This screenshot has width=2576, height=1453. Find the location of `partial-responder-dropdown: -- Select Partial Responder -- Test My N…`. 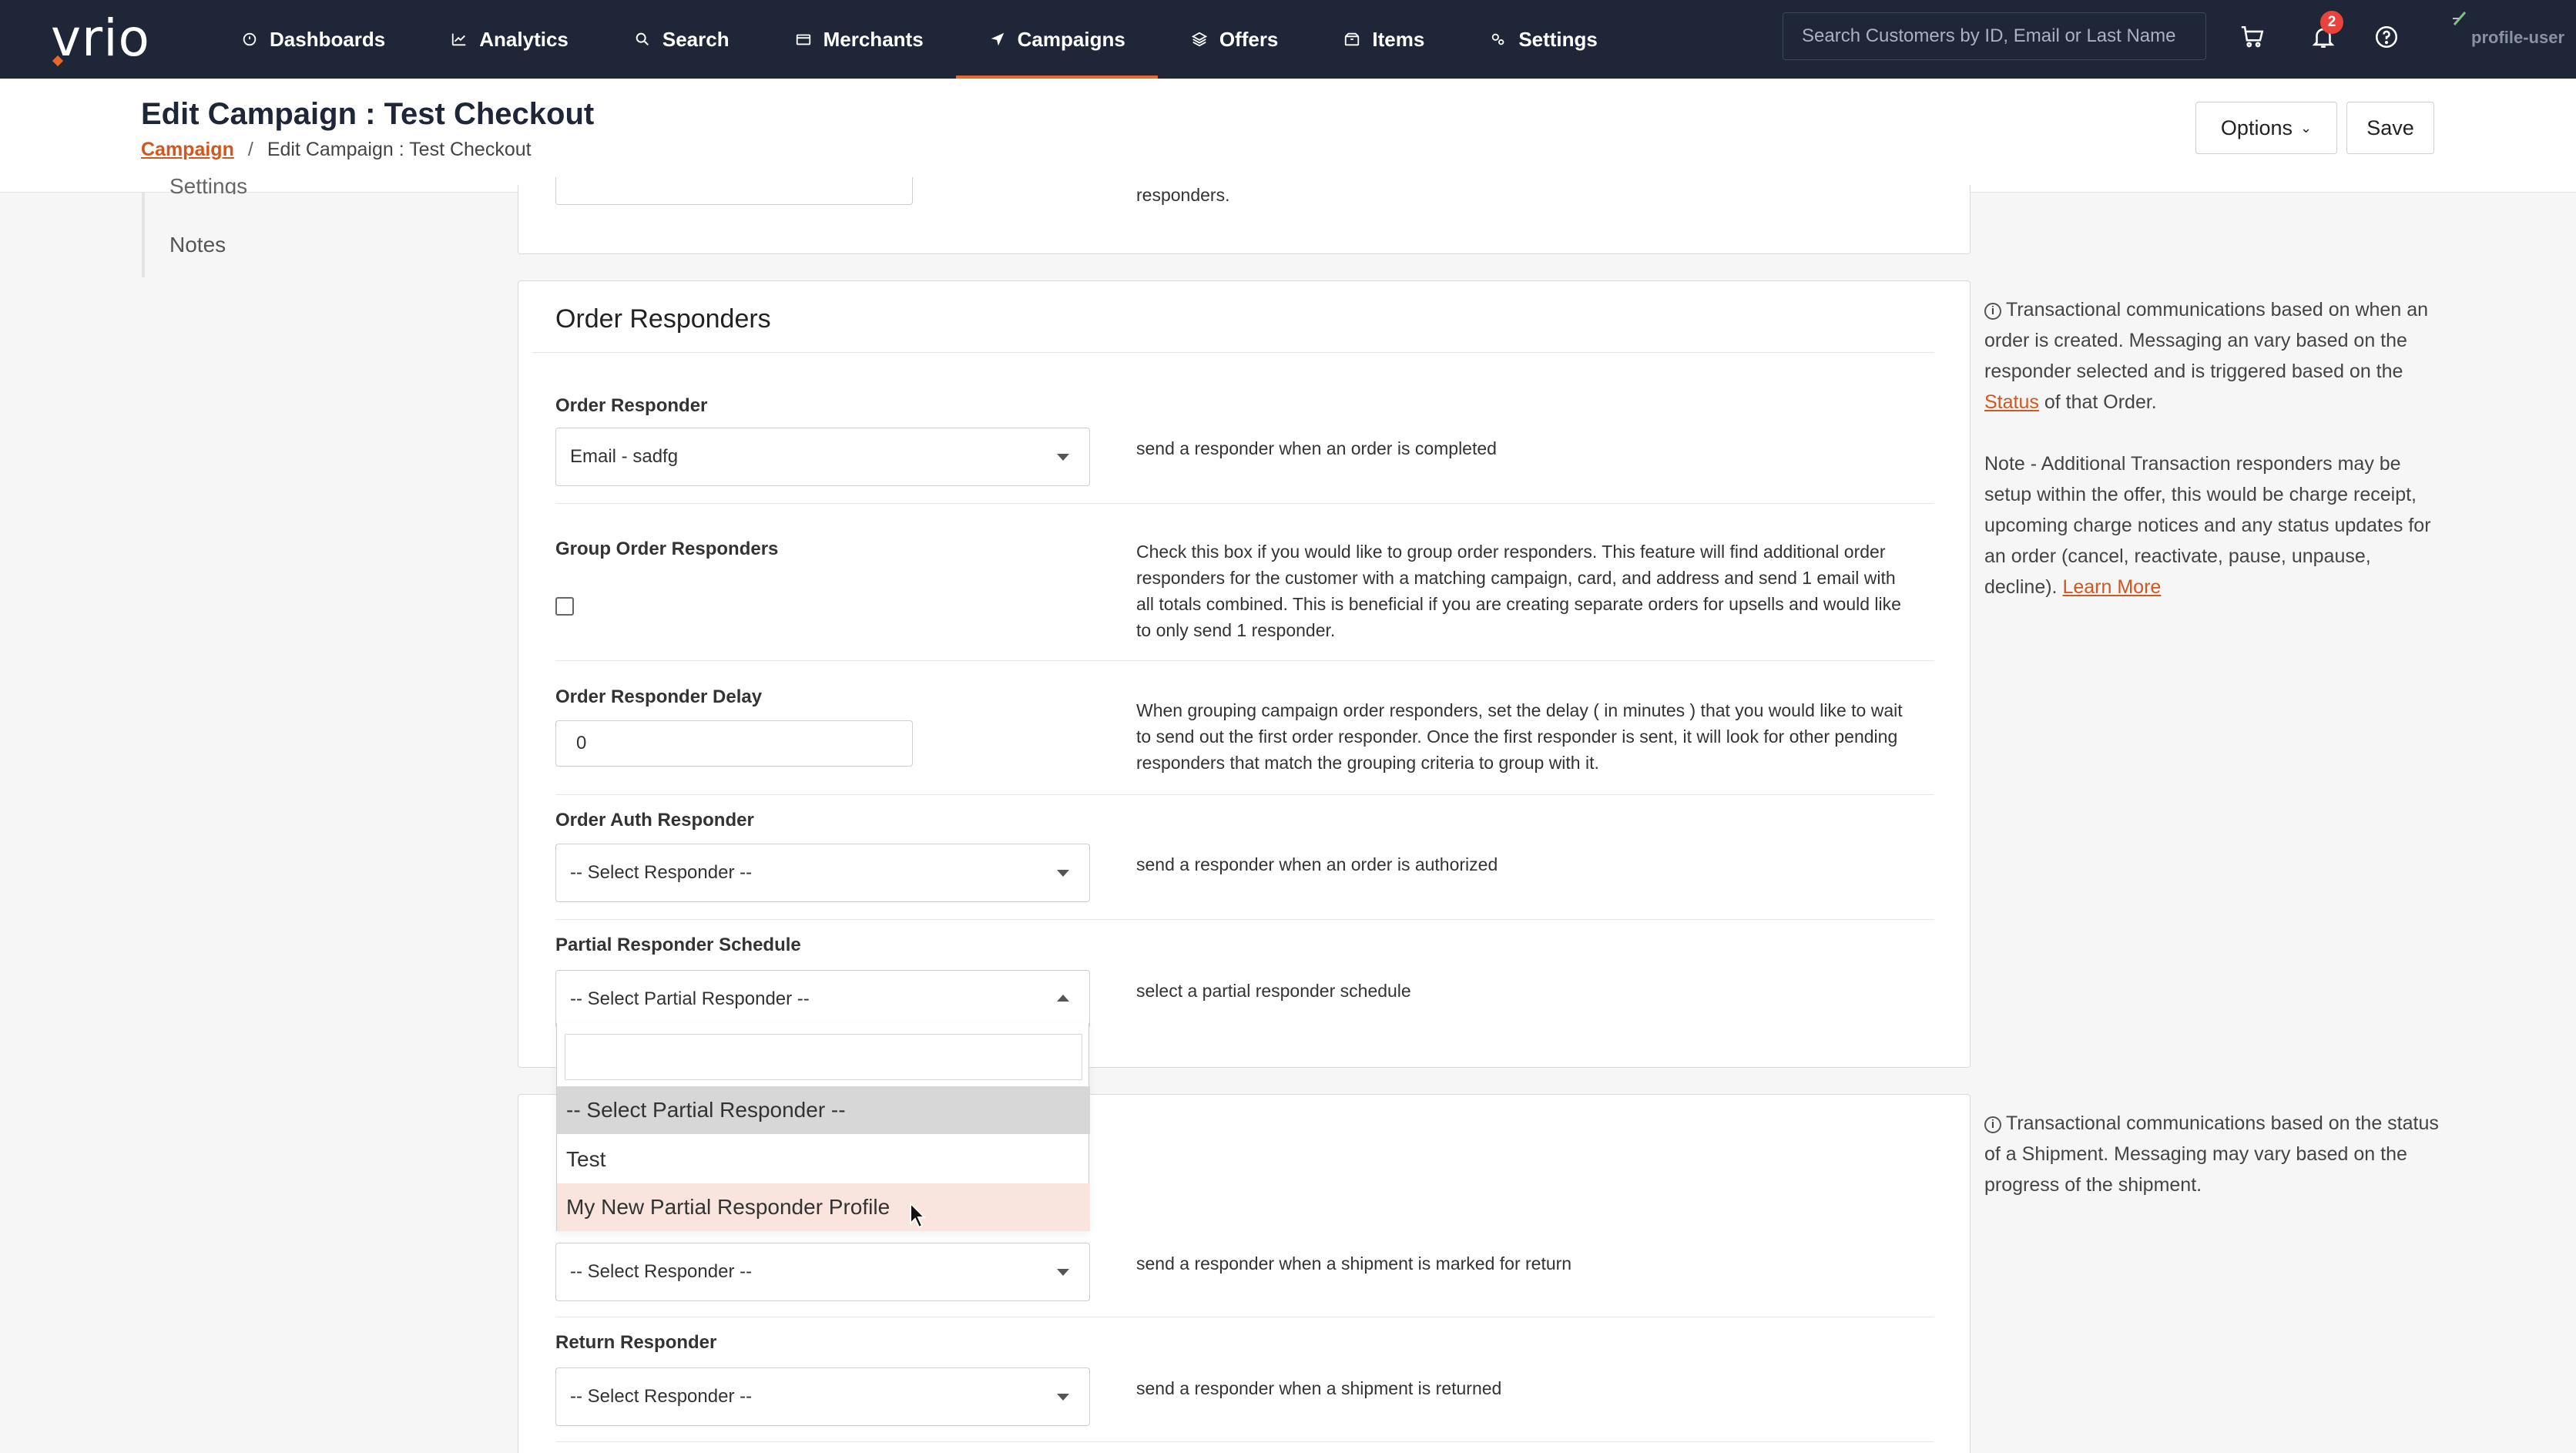

partial-responder-dropdown: -- Select Partial Responder -- Test My N… is located at coordinates (823, 1127).